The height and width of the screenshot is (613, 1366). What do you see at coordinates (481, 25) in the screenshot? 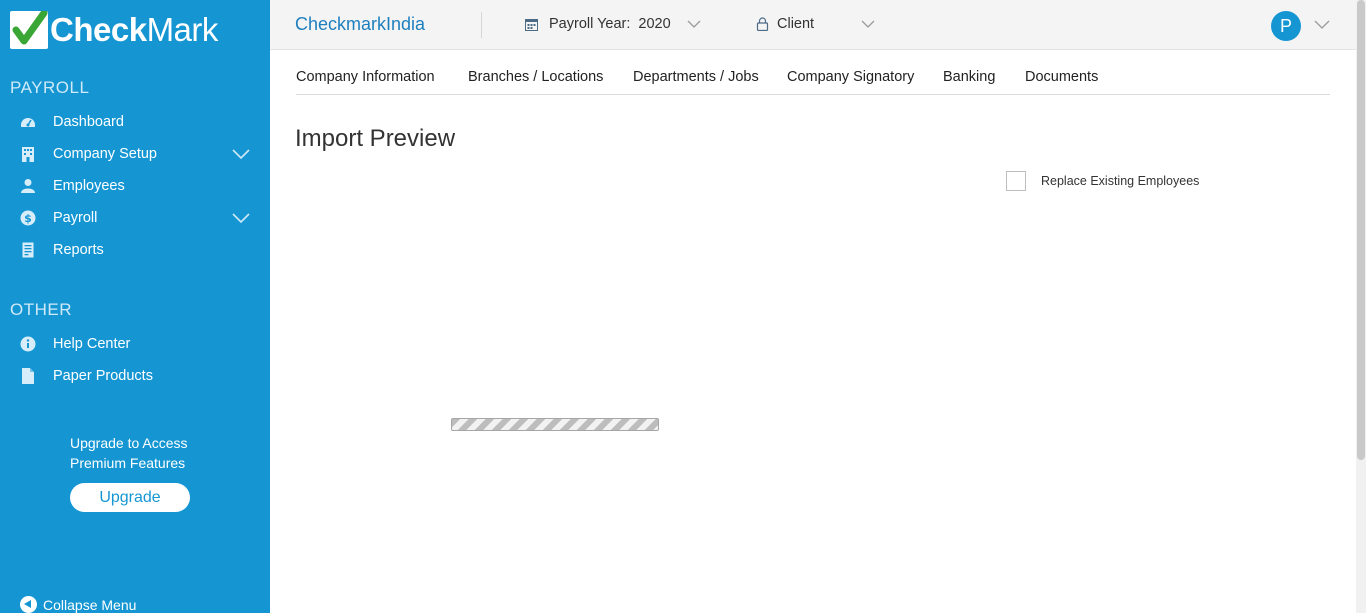
I see `divider` at bounding box center [481, 25].